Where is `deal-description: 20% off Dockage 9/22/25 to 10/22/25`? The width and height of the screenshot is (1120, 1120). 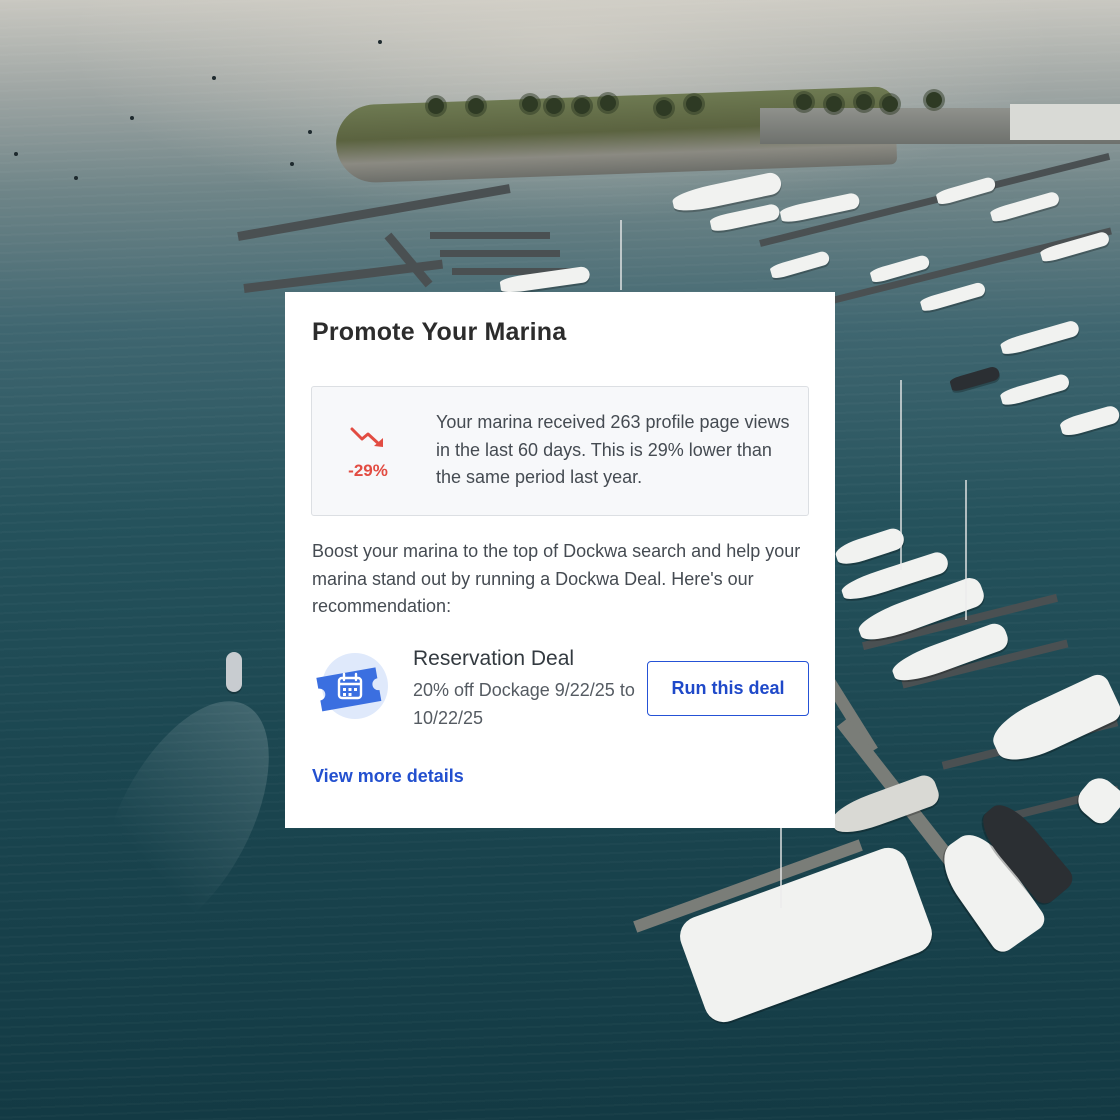 deal-description: 20% off Dockage 9/22/25 to 10/22/25 is located at coordinates (524, 704).